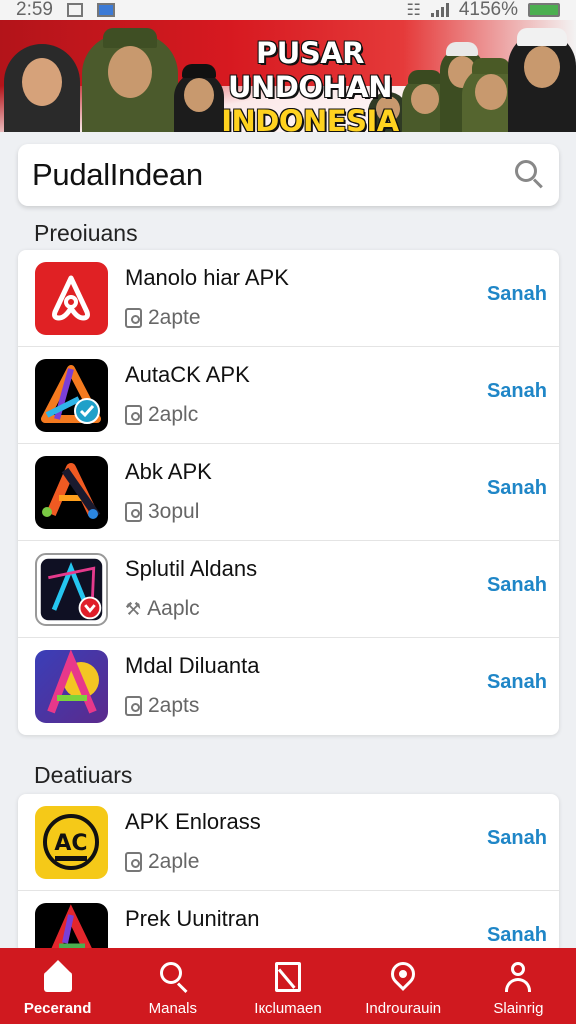  I want to click on status-time: 2:59, so click(34, 10).